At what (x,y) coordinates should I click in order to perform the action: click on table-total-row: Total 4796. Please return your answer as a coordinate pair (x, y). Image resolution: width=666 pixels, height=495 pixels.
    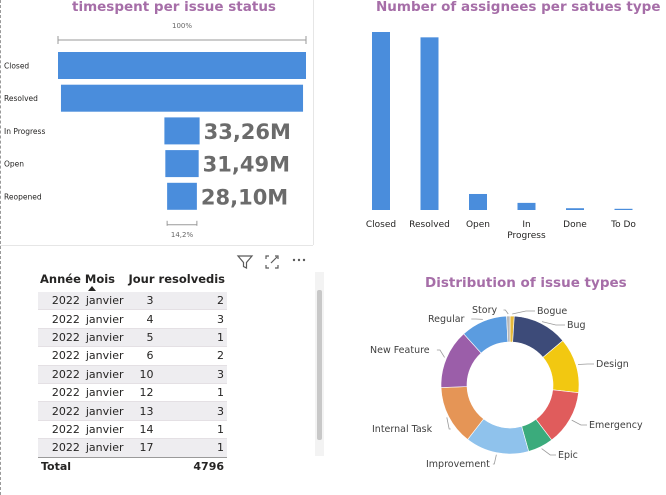
    Looking at the image, I should click on (133, 465).